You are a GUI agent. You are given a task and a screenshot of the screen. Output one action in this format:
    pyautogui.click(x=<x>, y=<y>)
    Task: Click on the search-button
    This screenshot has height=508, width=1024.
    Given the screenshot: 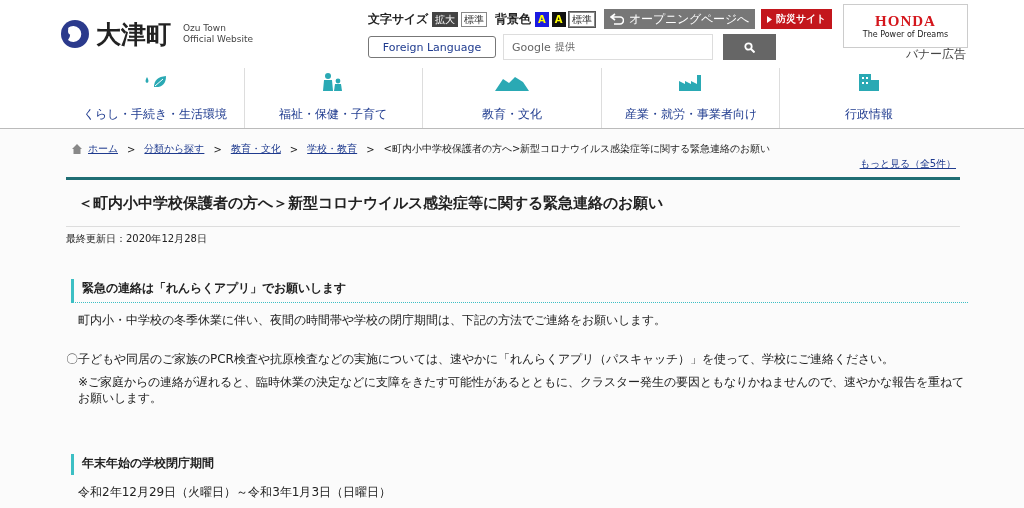 What is the action you would take?
    pyautogui.click(x=749, y=47)
    